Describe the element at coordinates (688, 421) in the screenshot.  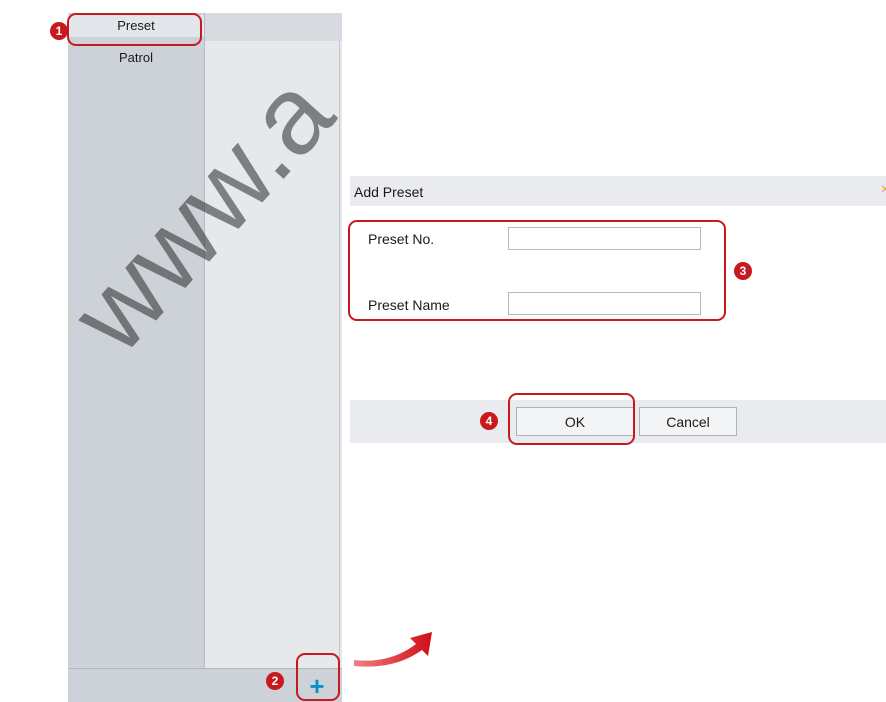
I see `cancel-button: Cancel` at that location.